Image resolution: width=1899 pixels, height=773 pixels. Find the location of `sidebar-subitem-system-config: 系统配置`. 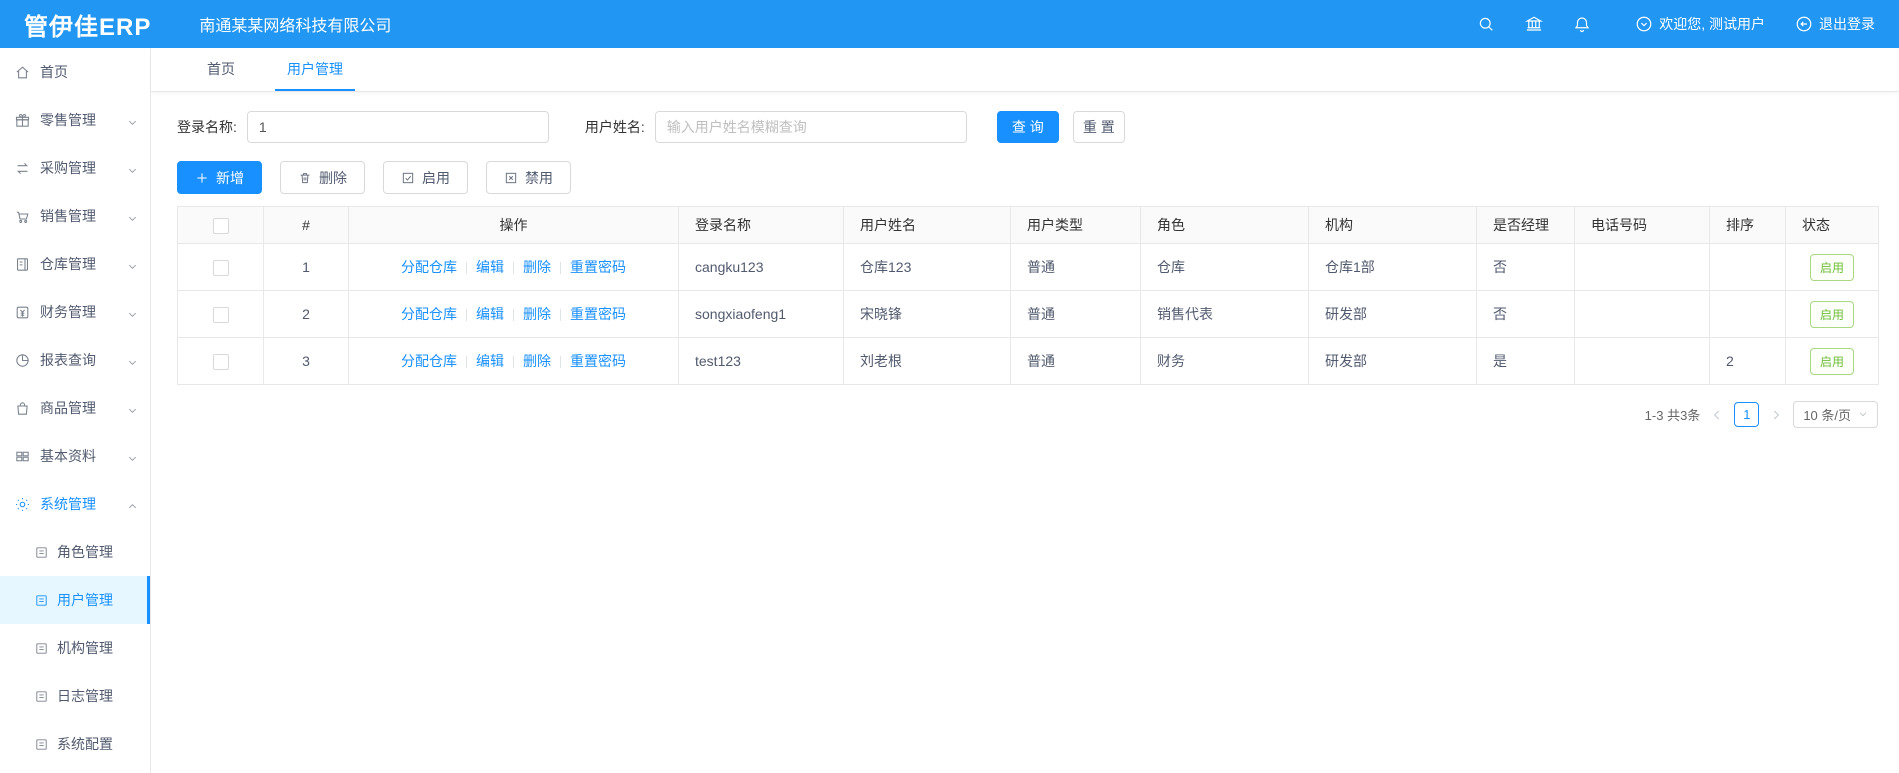

sidebar-subitem-system-config: 系统配置 is located at coordinates (75, 744).